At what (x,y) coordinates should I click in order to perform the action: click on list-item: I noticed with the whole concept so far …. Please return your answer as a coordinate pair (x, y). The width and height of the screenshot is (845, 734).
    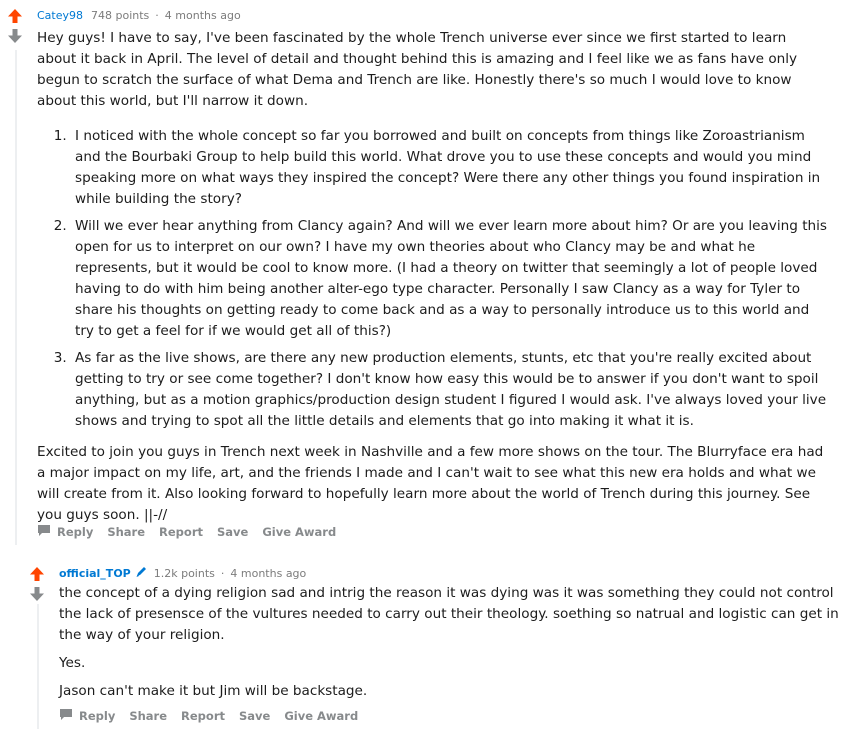
    Looking at the image, I should click on (449, 168).